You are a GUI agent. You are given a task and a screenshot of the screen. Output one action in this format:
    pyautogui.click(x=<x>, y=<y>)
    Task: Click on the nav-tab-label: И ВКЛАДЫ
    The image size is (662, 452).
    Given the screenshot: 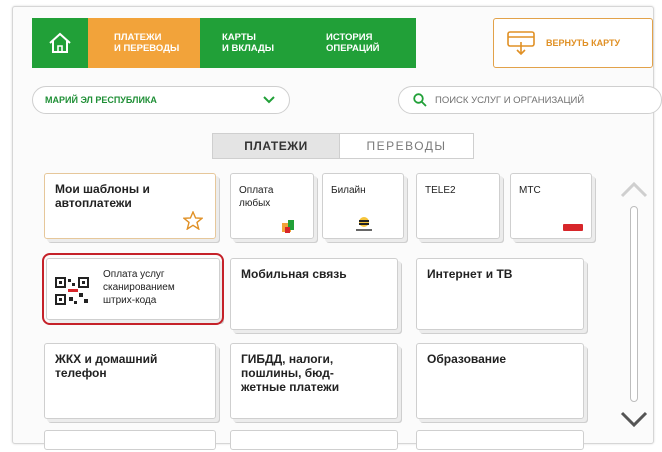 What is the action you would take?
    pyautogui.click(x=248, y=48)
    